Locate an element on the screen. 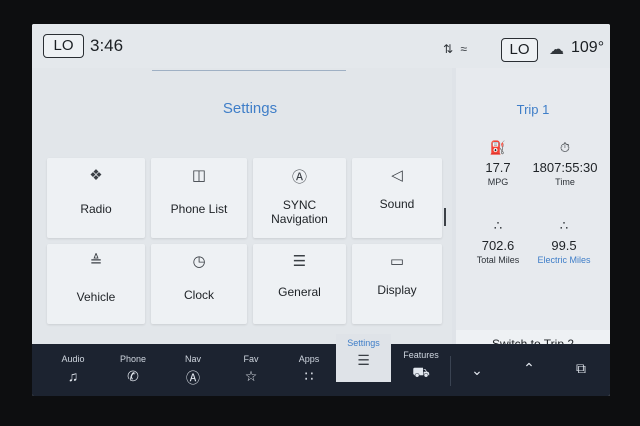 This screenshot has height=426, width=640. copy-icon: ⧉ is located at coordinates (581, 368).